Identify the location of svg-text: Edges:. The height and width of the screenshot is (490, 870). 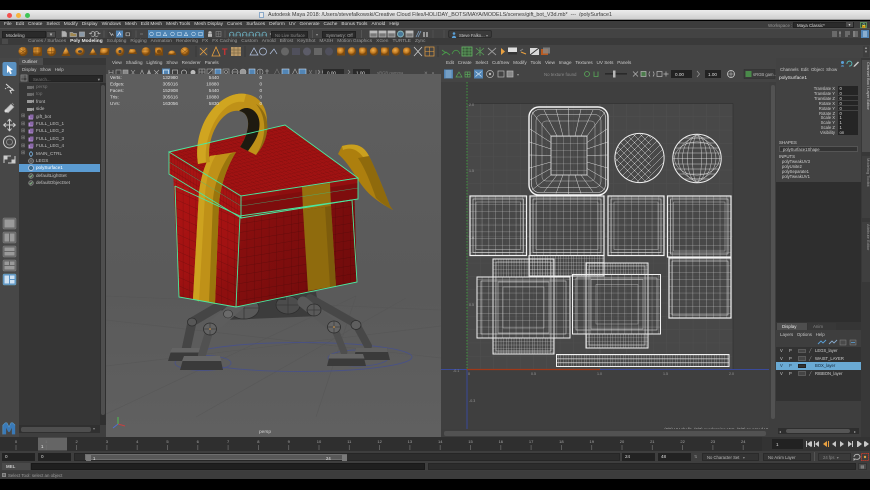
(117, 84).